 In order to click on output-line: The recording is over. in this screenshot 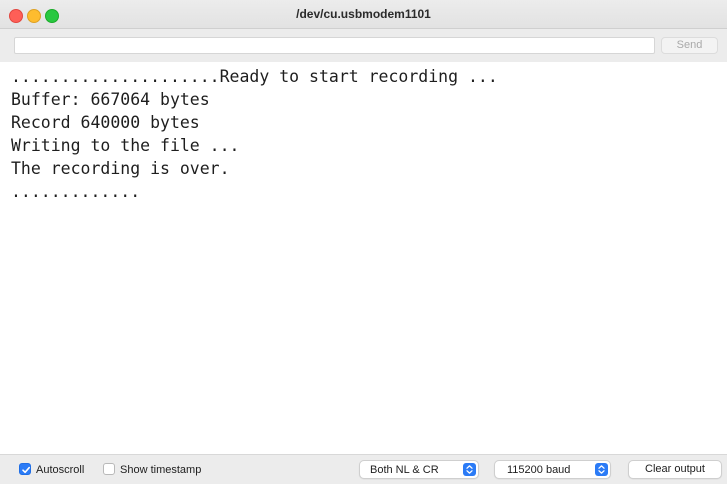, I will do `click(120, 168)`.